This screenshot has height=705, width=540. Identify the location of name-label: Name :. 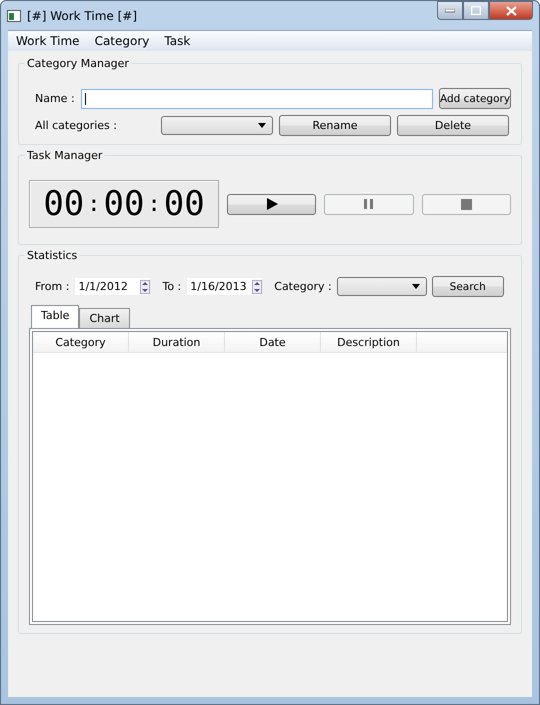
(54, 98).